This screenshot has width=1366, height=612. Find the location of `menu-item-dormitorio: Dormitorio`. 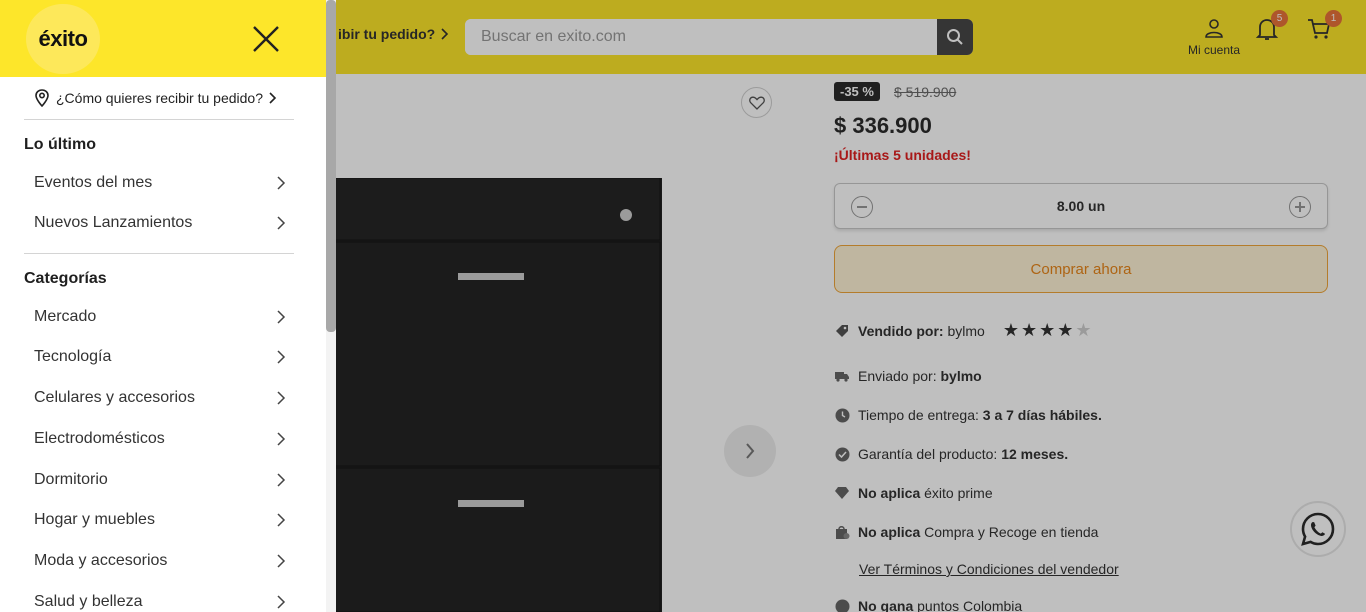

menu-item-dormitorio: Dormitorio is located at coordinates (159, 480).